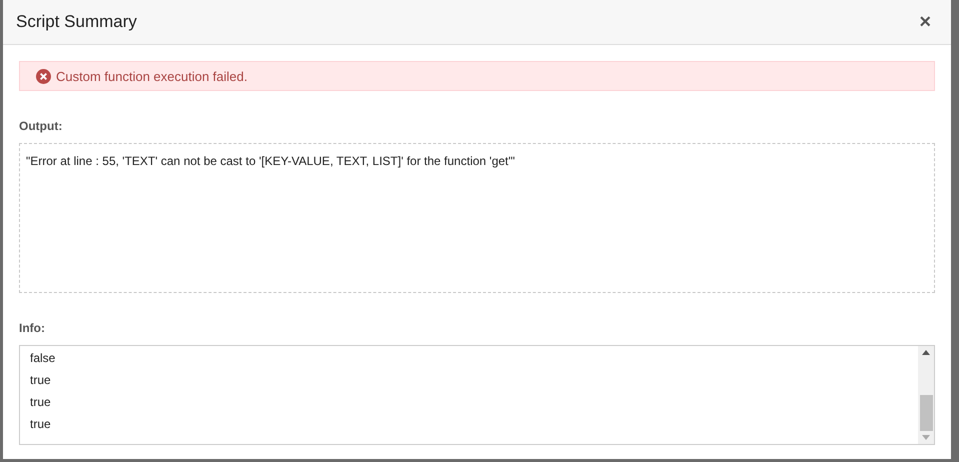 The image size is (959, 462). What do you see at coordinates (926, 437) in the screenshot?
I see `scroll-down-icon` at bounding box center [926, 437].